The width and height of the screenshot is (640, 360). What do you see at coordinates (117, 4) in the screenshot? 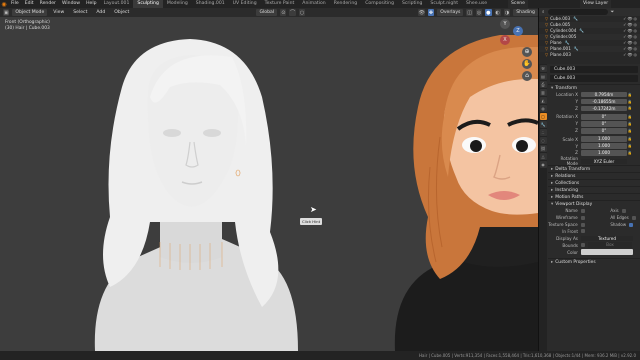
I see `tab-layout: Layout.001` at bounding box center [117, 4].